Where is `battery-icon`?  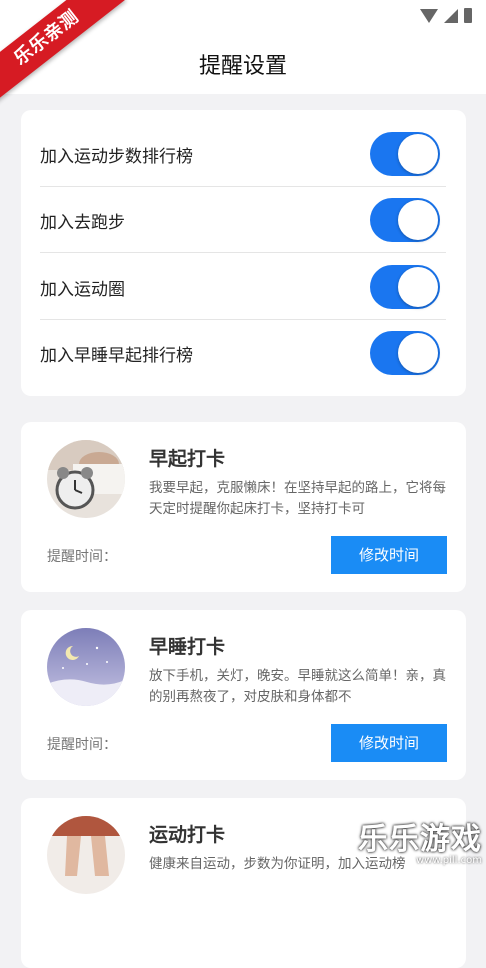 battery-icon is located at coordinates (468, 15).